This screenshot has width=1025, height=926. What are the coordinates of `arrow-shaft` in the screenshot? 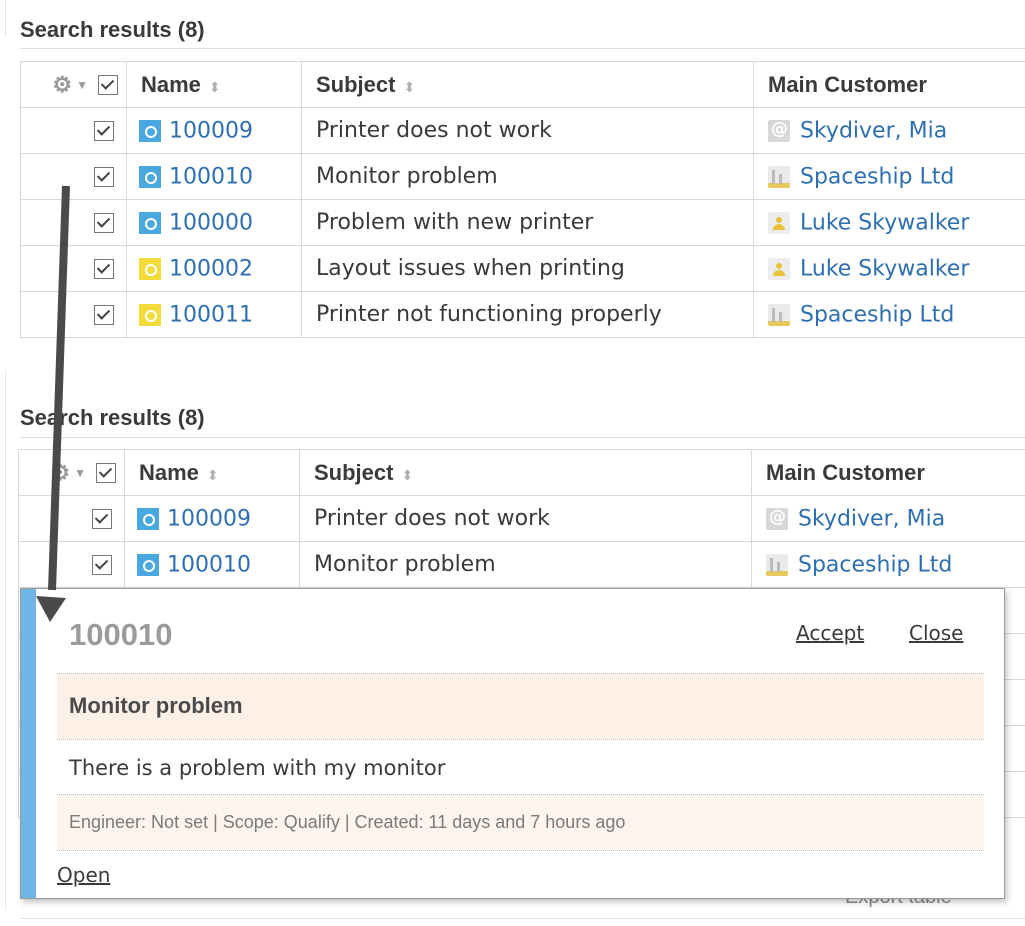 It's located at (59, 388).